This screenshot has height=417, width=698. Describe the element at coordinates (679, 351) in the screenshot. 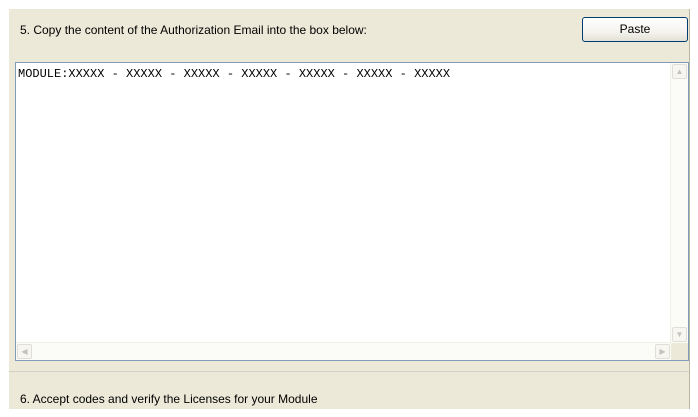

I see `scrollbar-corner` at that location.